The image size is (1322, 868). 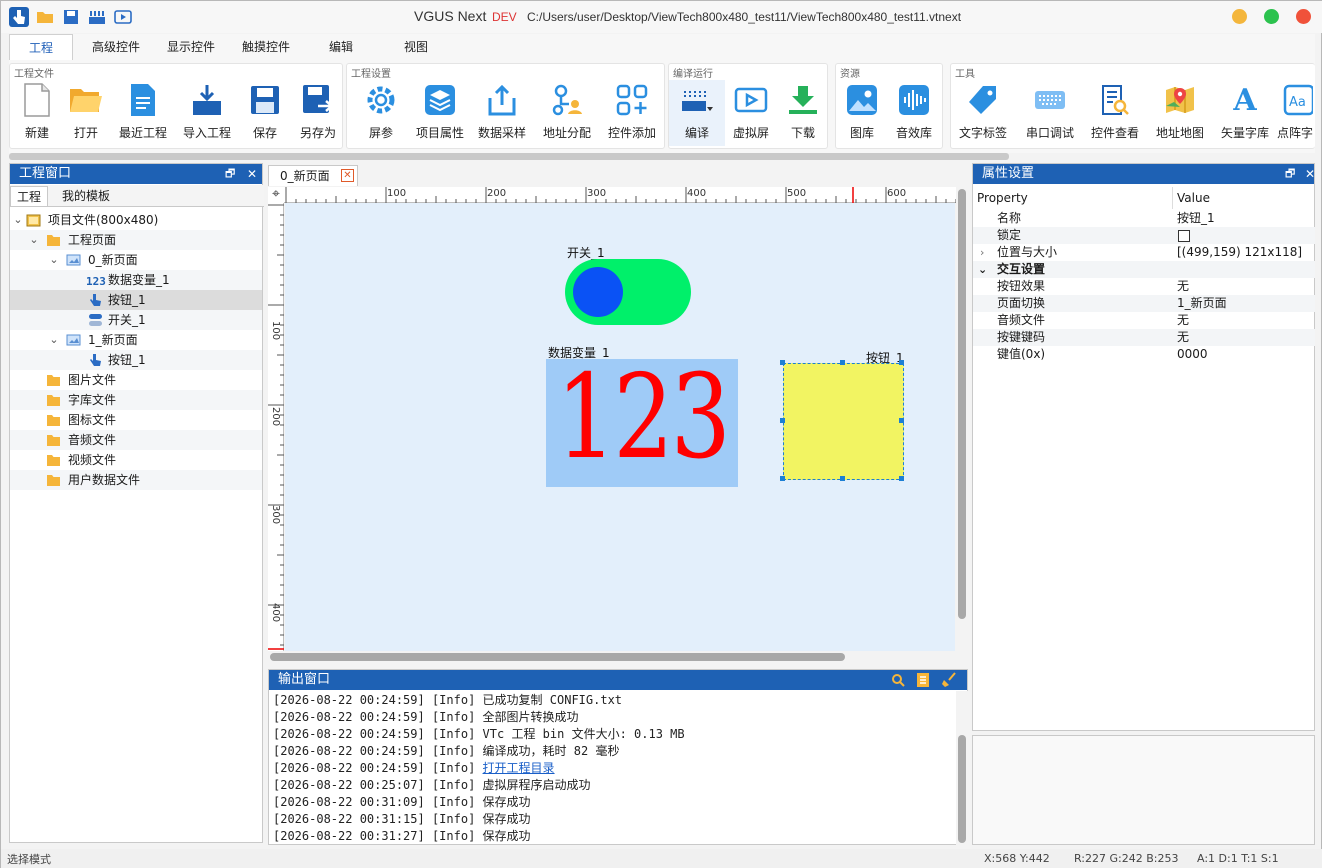 I want to click on save-icon, so click(x=71, y=17).